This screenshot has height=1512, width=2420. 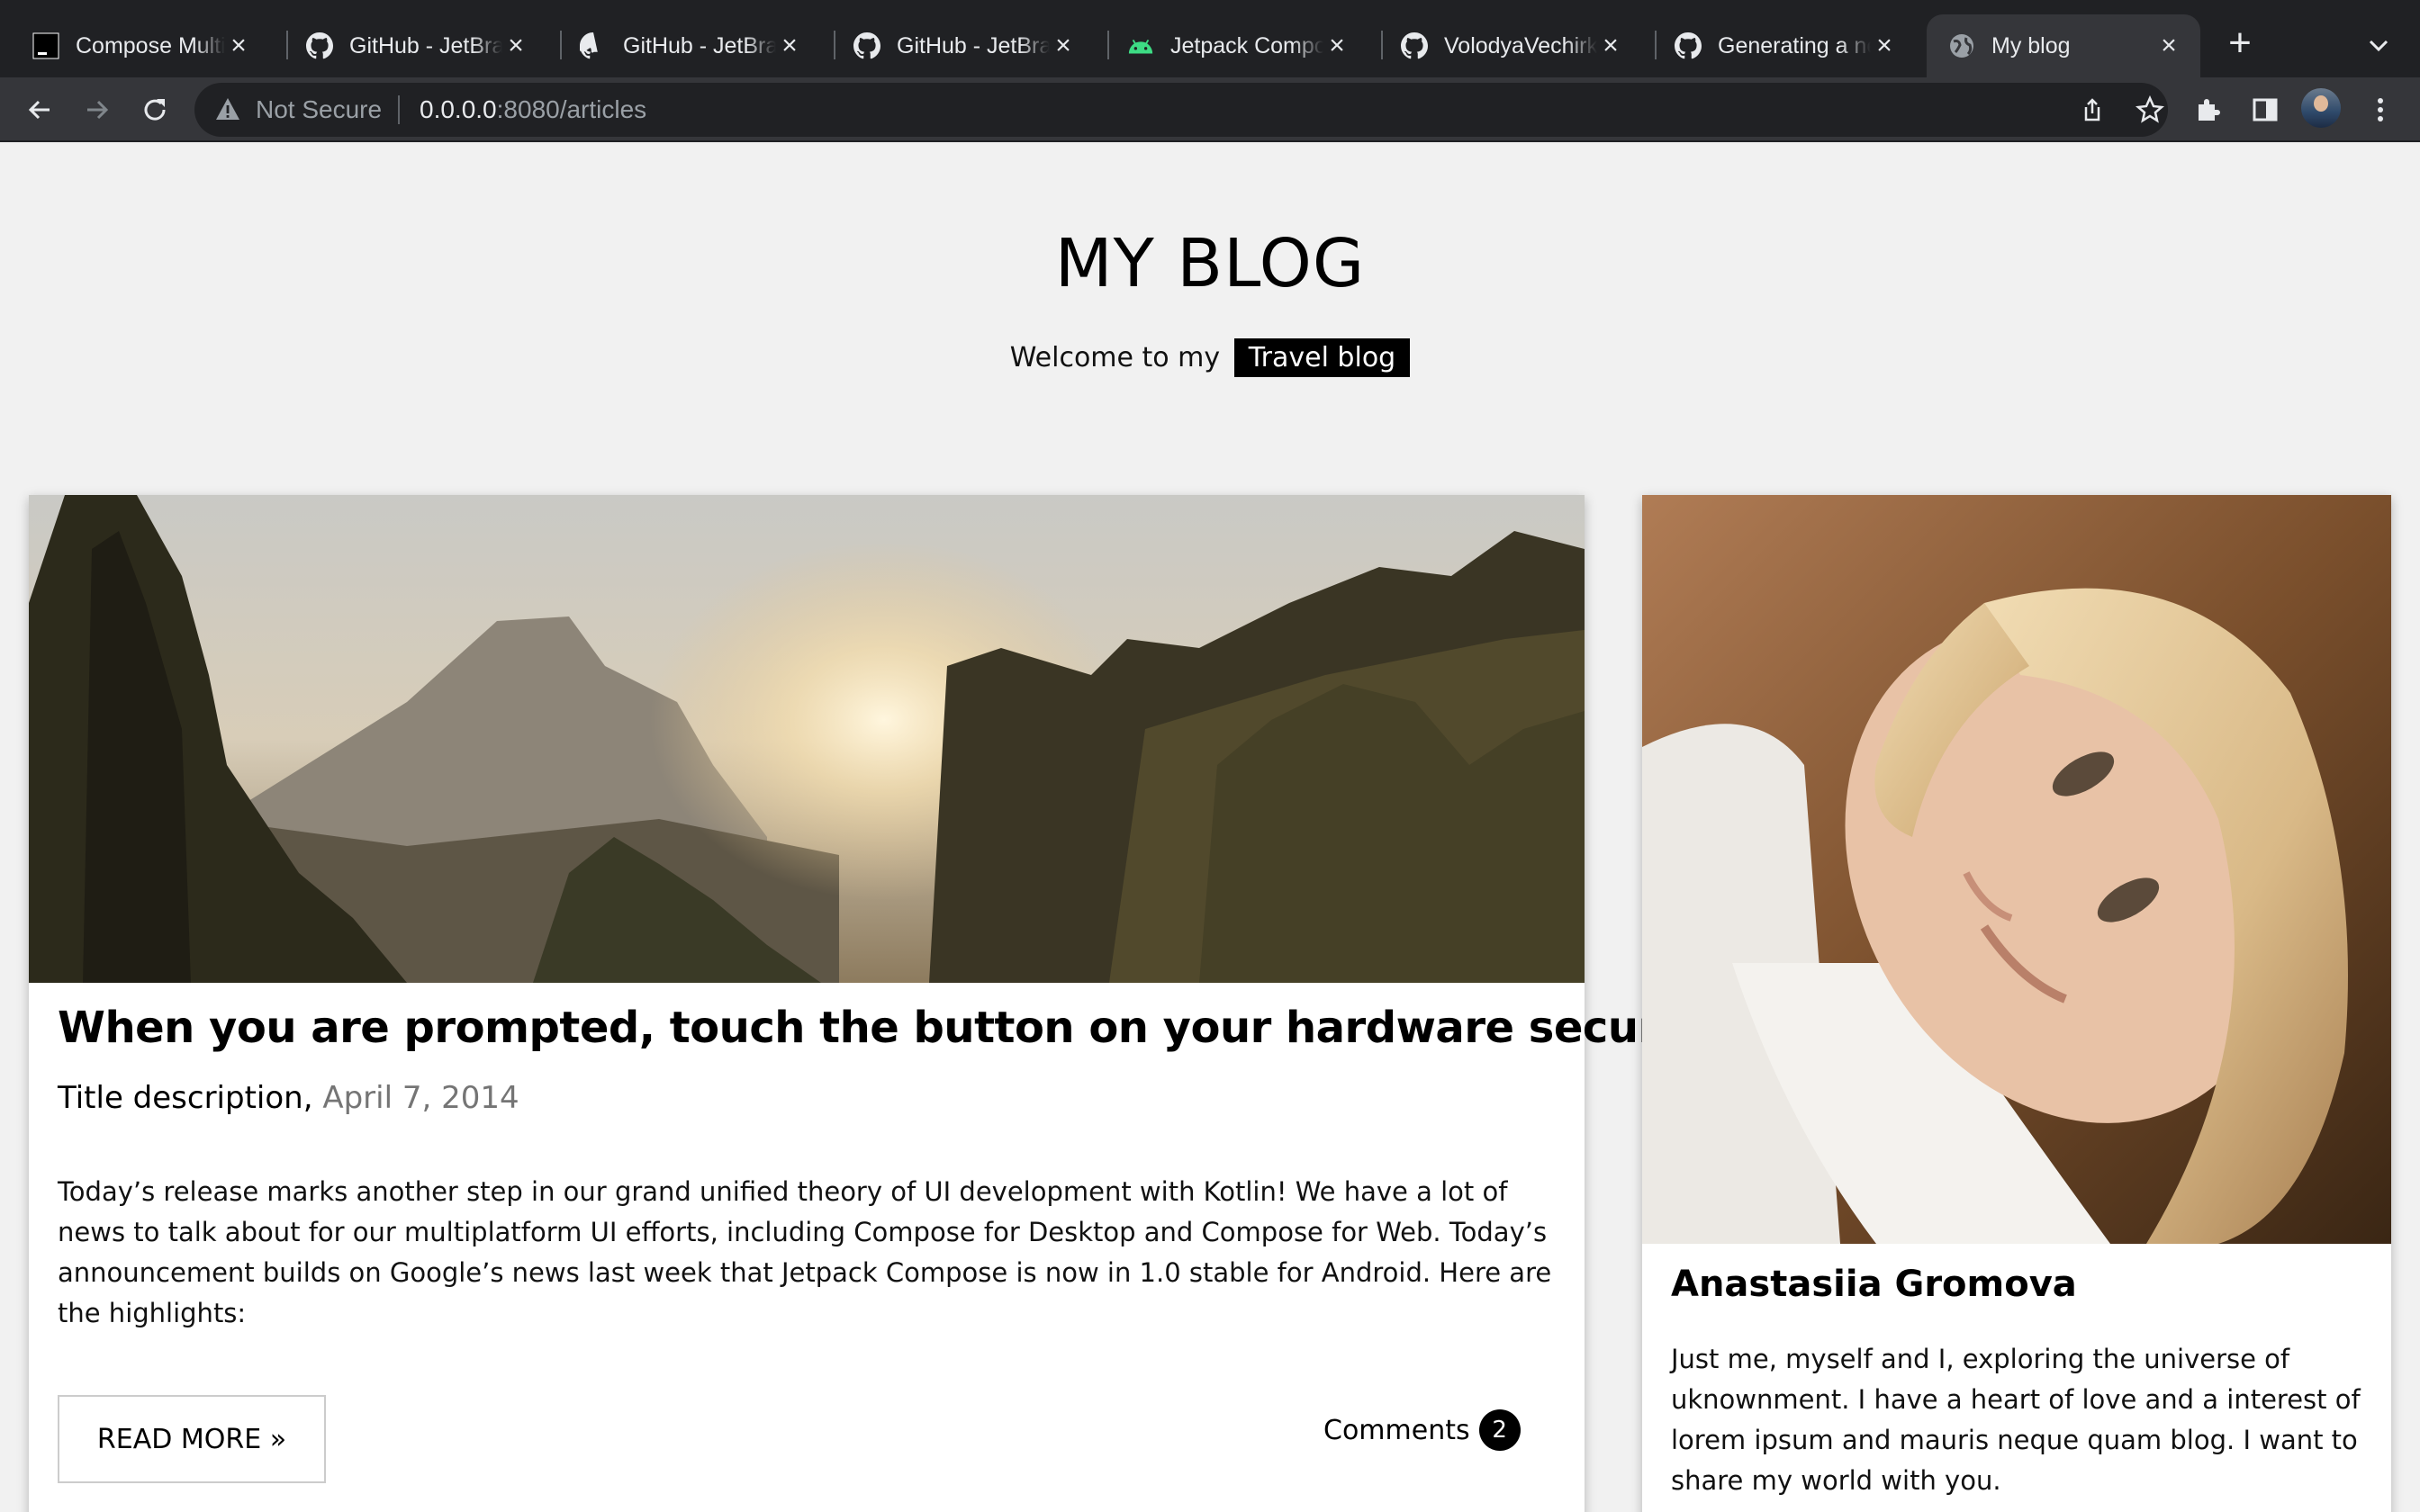 What do you see at coordinates (421, 1098) in the screenshot?
I see `article-date: April 7, 2014` at bounding box center [421, 1098].